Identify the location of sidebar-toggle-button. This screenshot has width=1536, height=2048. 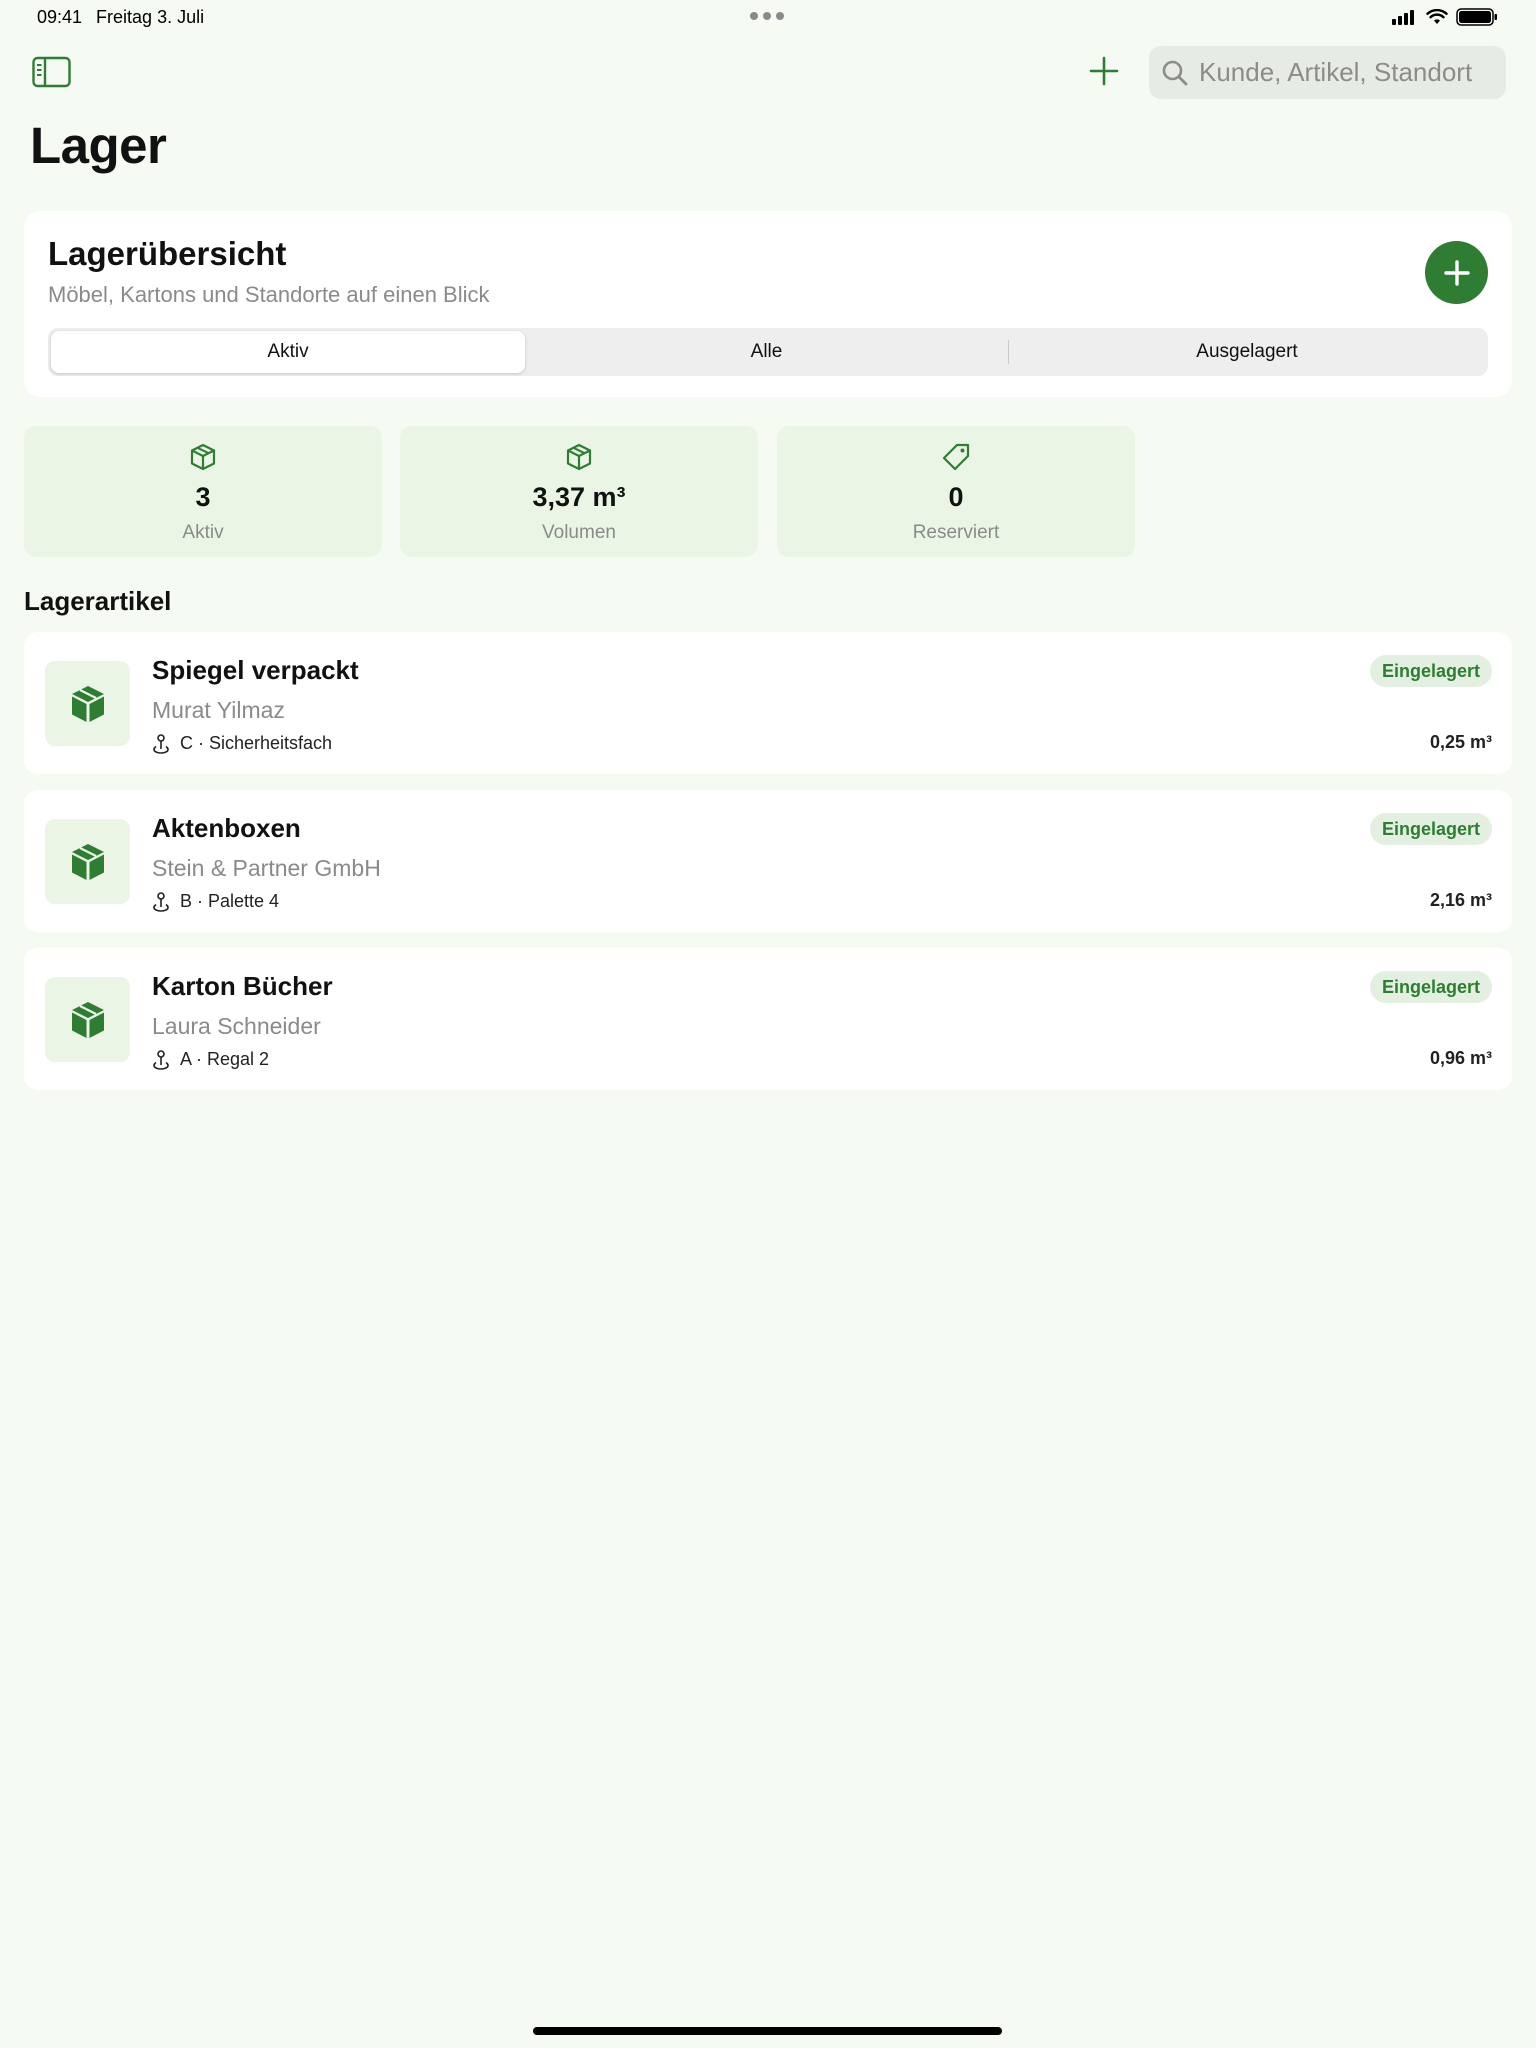
(52, 73).